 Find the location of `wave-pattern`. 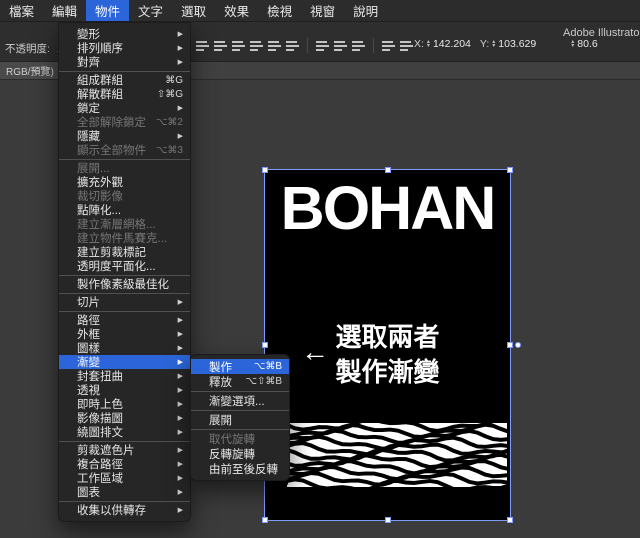

wave-pattern is located at coordinates (397, 455).